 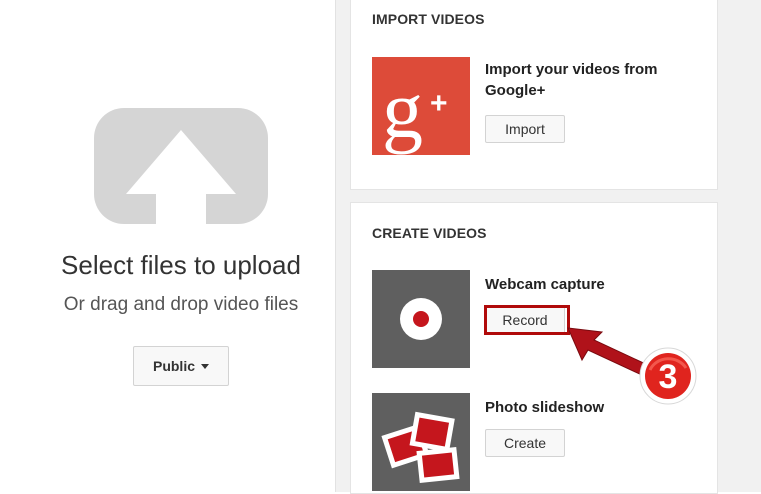 I want to click on create-button: Create, so click(x=525, y=443).